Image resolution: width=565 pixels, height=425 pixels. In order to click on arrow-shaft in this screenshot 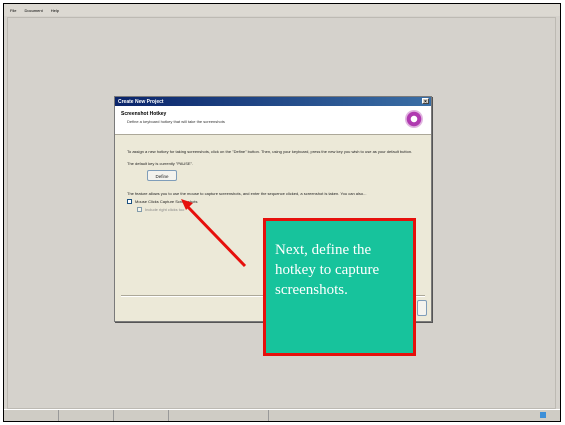, I will do `click(216, 236)`.